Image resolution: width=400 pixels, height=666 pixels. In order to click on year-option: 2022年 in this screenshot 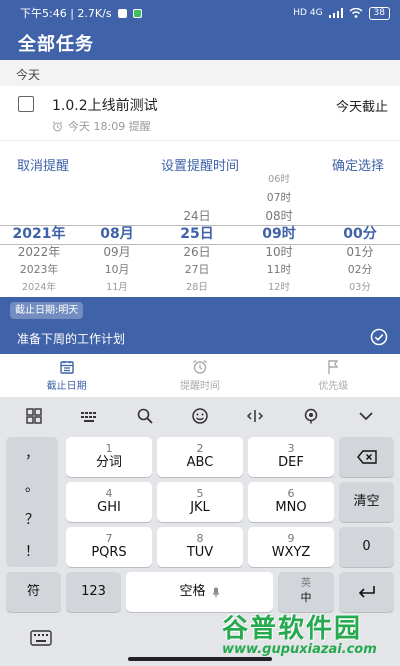, I will do `click(39, 252)`.